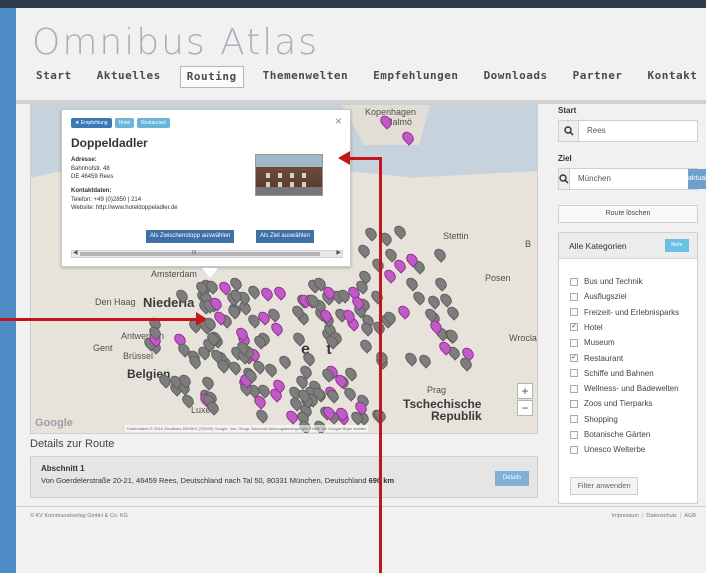 The width and height of the screenshot is (706, 573). I want to click on category-item: ✓ Hotel, so click(586, 327).